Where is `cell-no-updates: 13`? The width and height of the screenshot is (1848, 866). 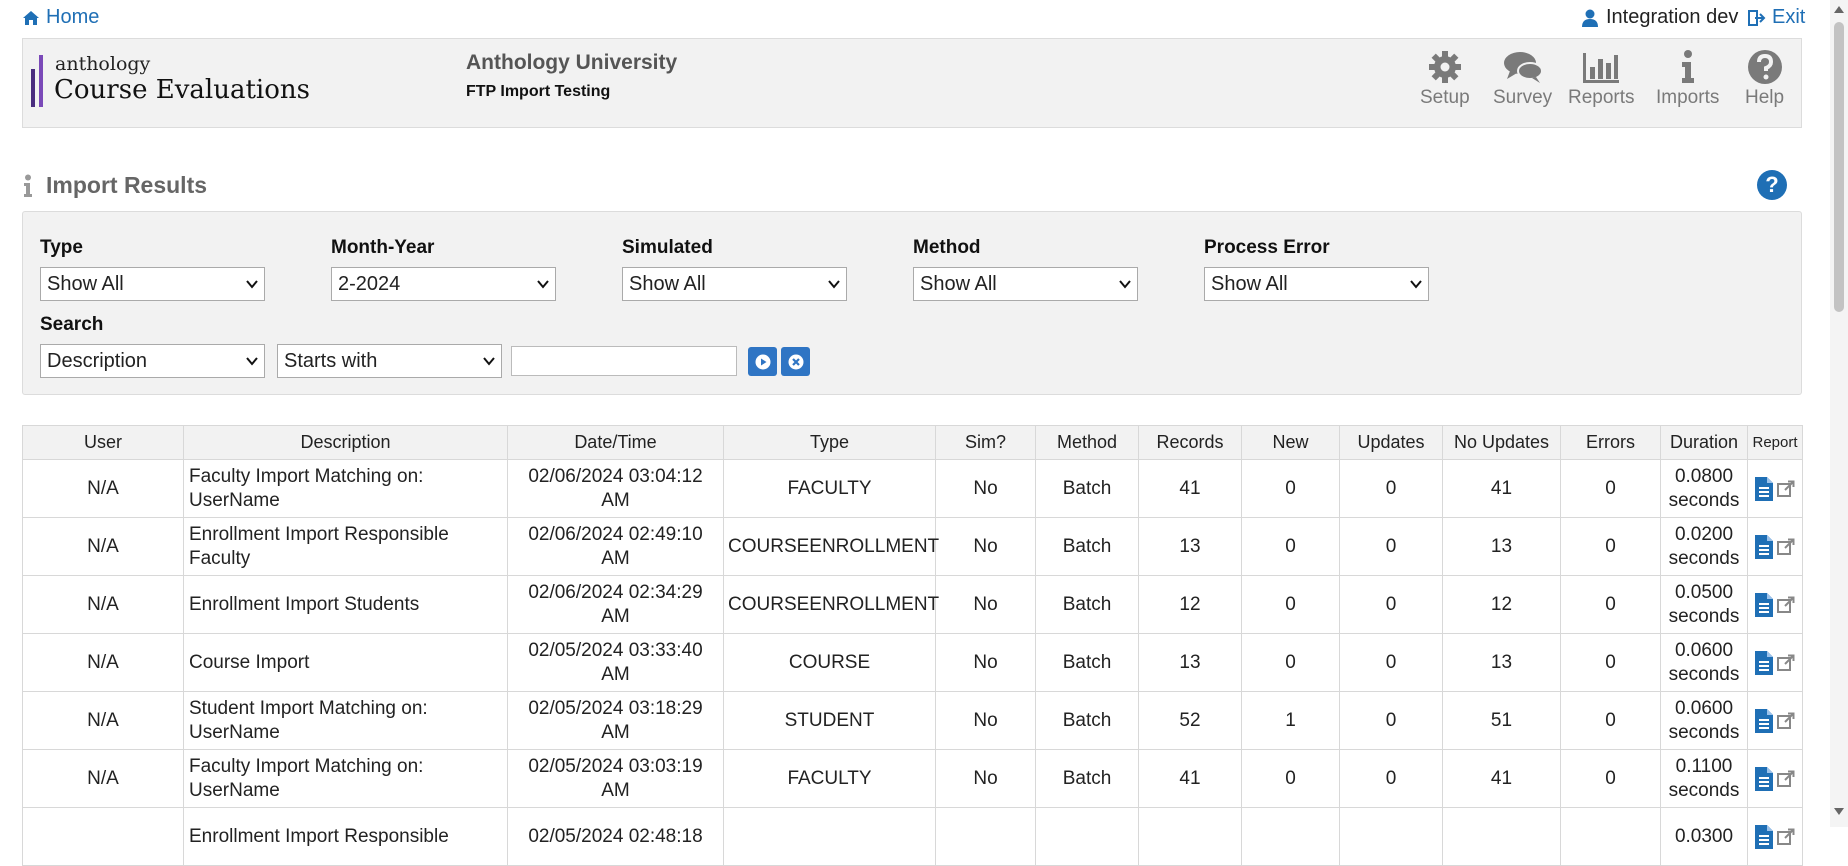 cell-no-updates: 13 is located at coordinates (1501, 662).